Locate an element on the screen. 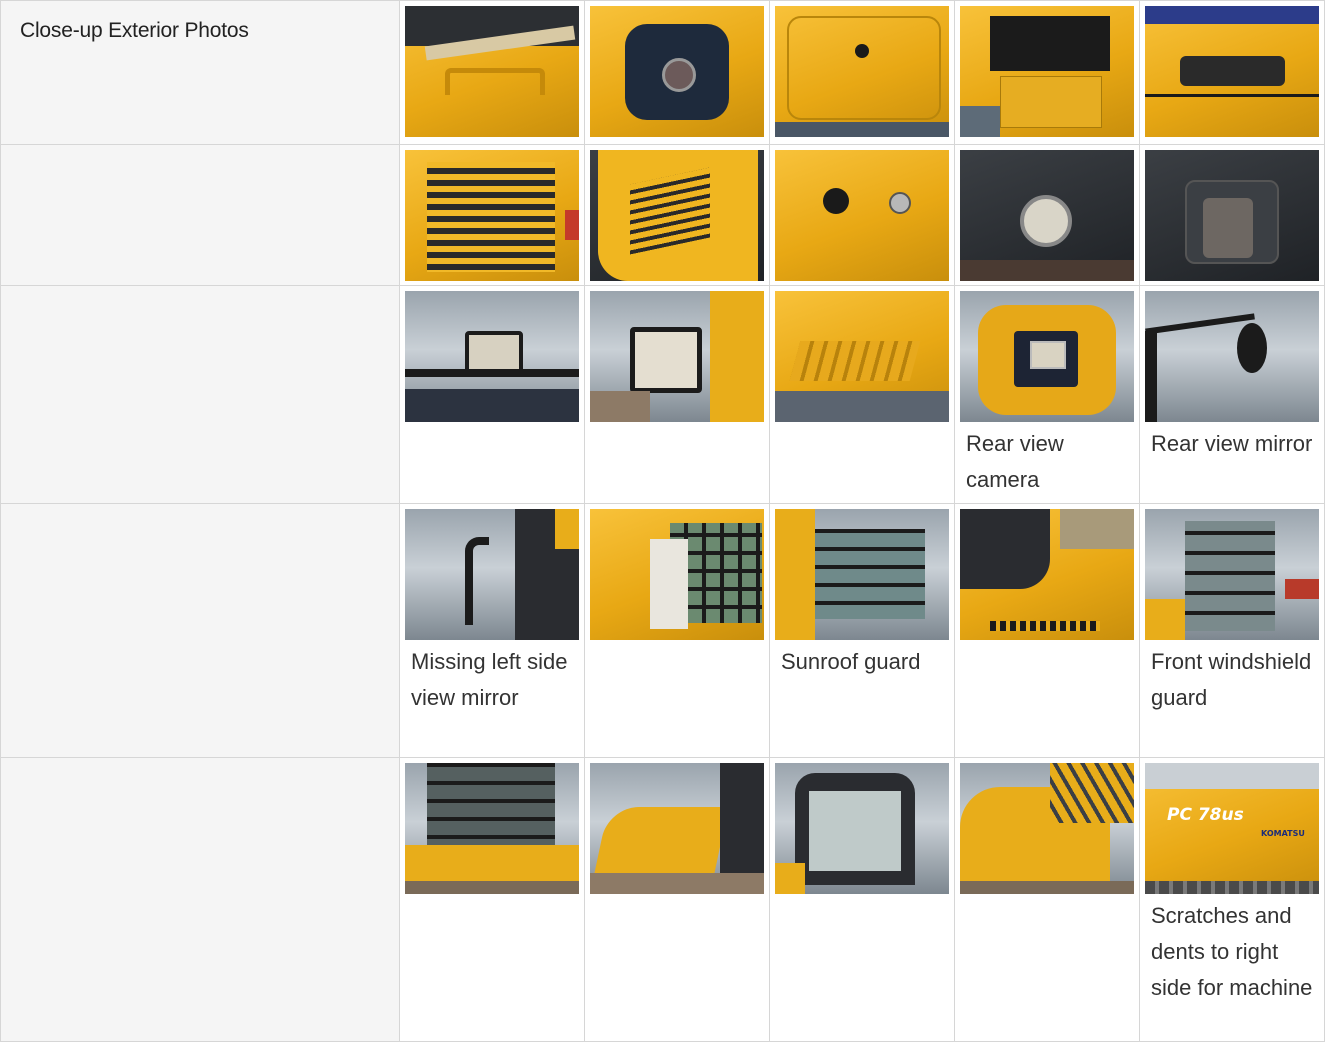 This screenshot has width=1325, height=1042. cab-rear-photo is located at coordinates (492, 828).